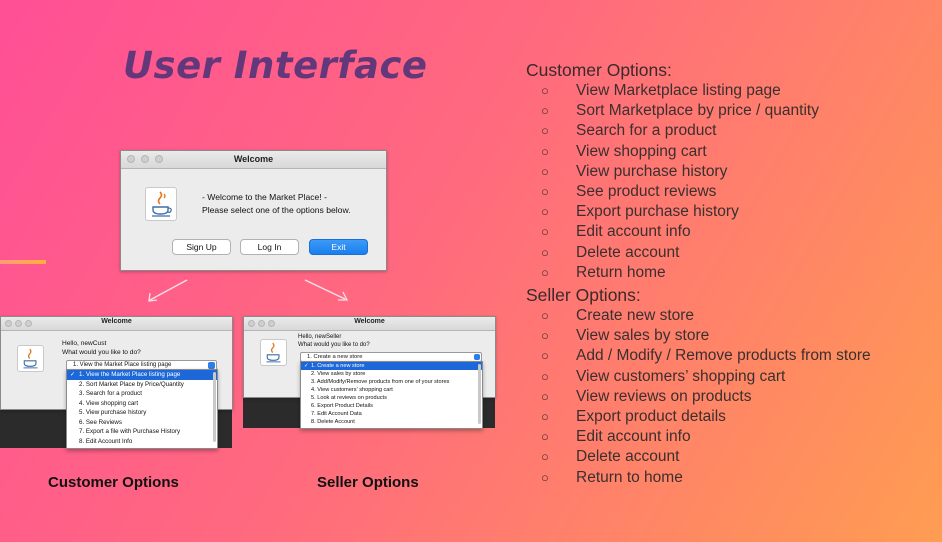 The height and width of the screenshot is (542, 942). I want to click on list-item: ○ View reviews on products, so click(698, 397).